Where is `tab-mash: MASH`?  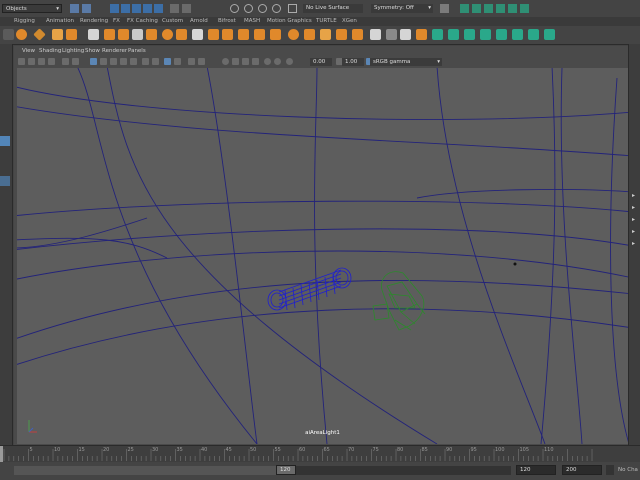 tab-mash: MASH is located at coordinates (252, 21).